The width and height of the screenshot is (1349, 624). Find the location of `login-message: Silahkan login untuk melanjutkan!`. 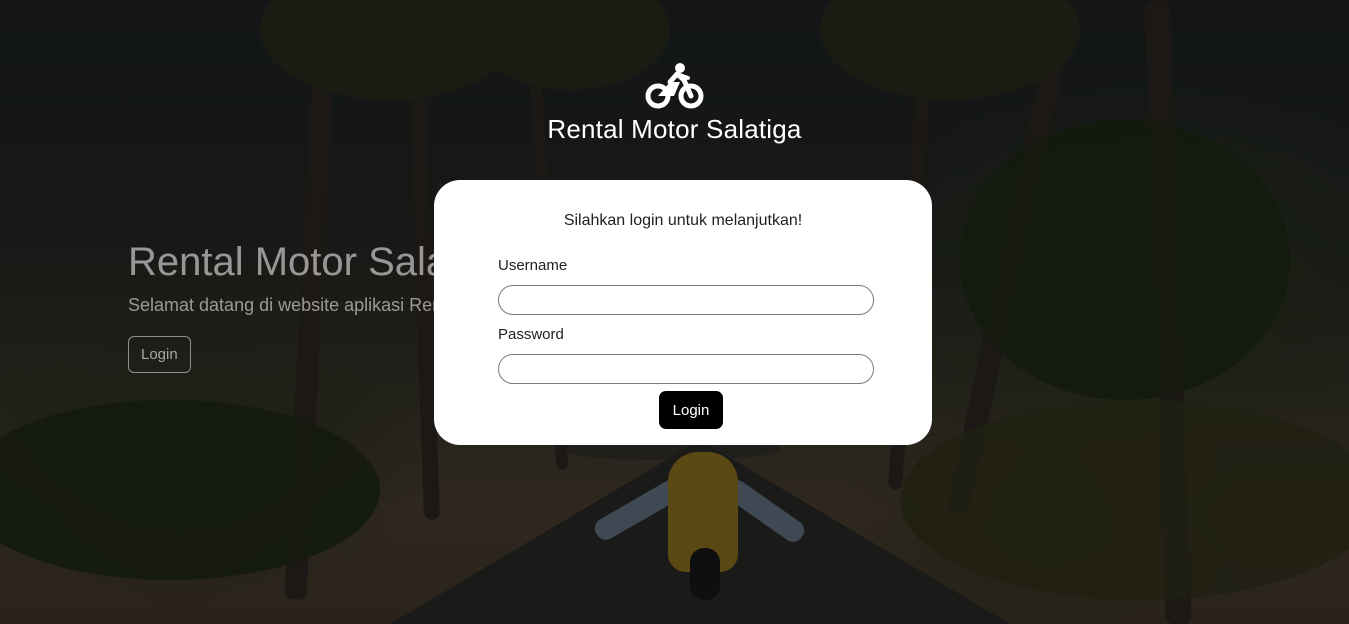

login-message: Silahkan login untuk melanjutkan! is located at coordinates (683, 220).